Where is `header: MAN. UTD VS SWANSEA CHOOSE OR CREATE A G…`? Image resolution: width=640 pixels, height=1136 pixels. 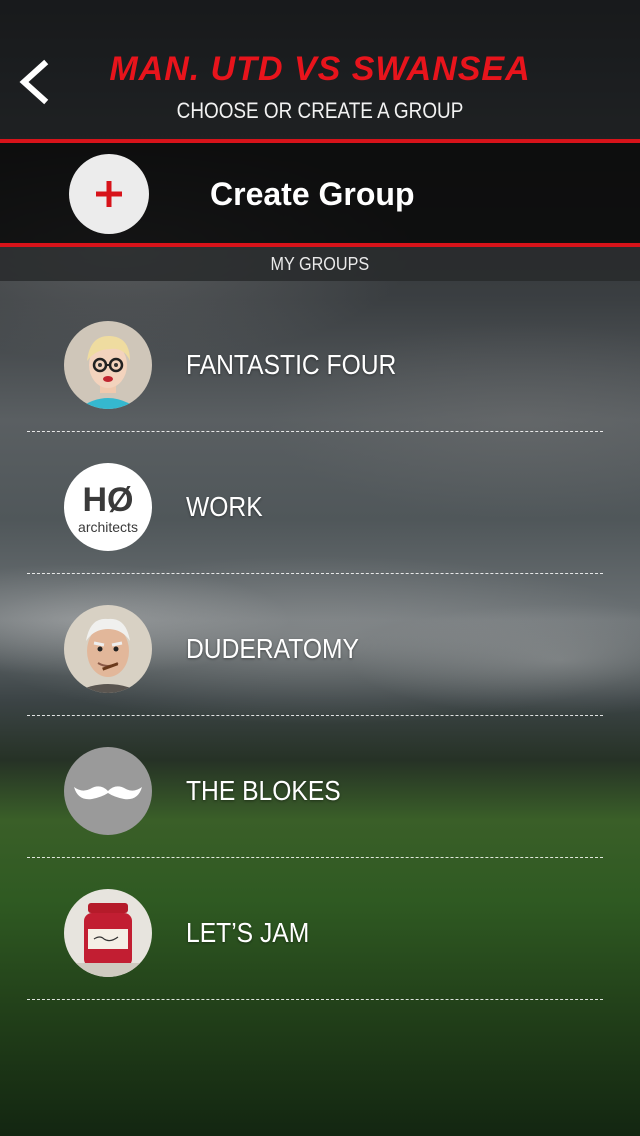
header: MAN. UTD VS SWANSEA CHOOSE OR CREATE A G… is located at coordinates (320, 70).